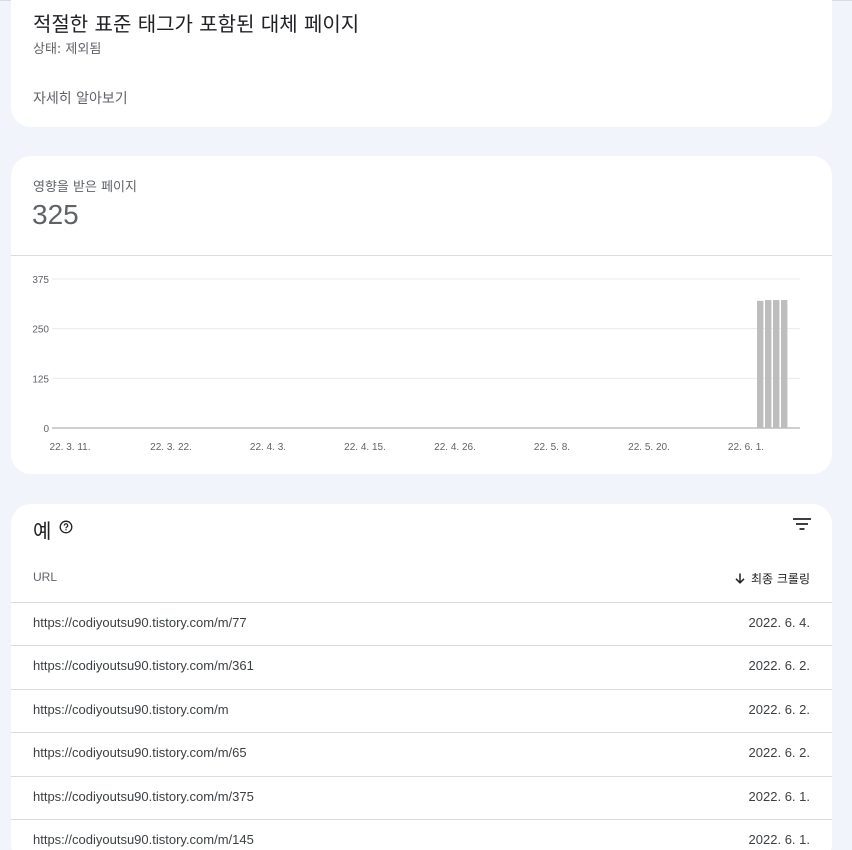 The image size is (852, 850). I want to click on x-tick-label: 22. 4. 3., so click(268, 447).